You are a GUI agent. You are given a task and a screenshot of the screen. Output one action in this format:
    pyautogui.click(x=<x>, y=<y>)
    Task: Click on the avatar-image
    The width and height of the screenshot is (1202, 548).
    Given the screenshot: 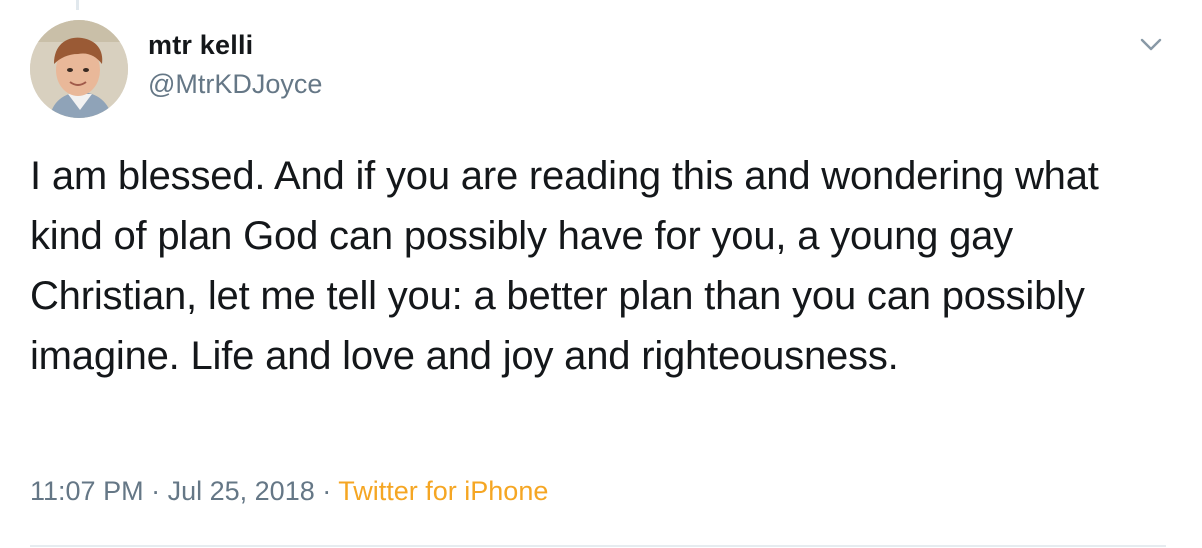 What is the action you would take?
    pyautogui.click(x=79, y=69)
    